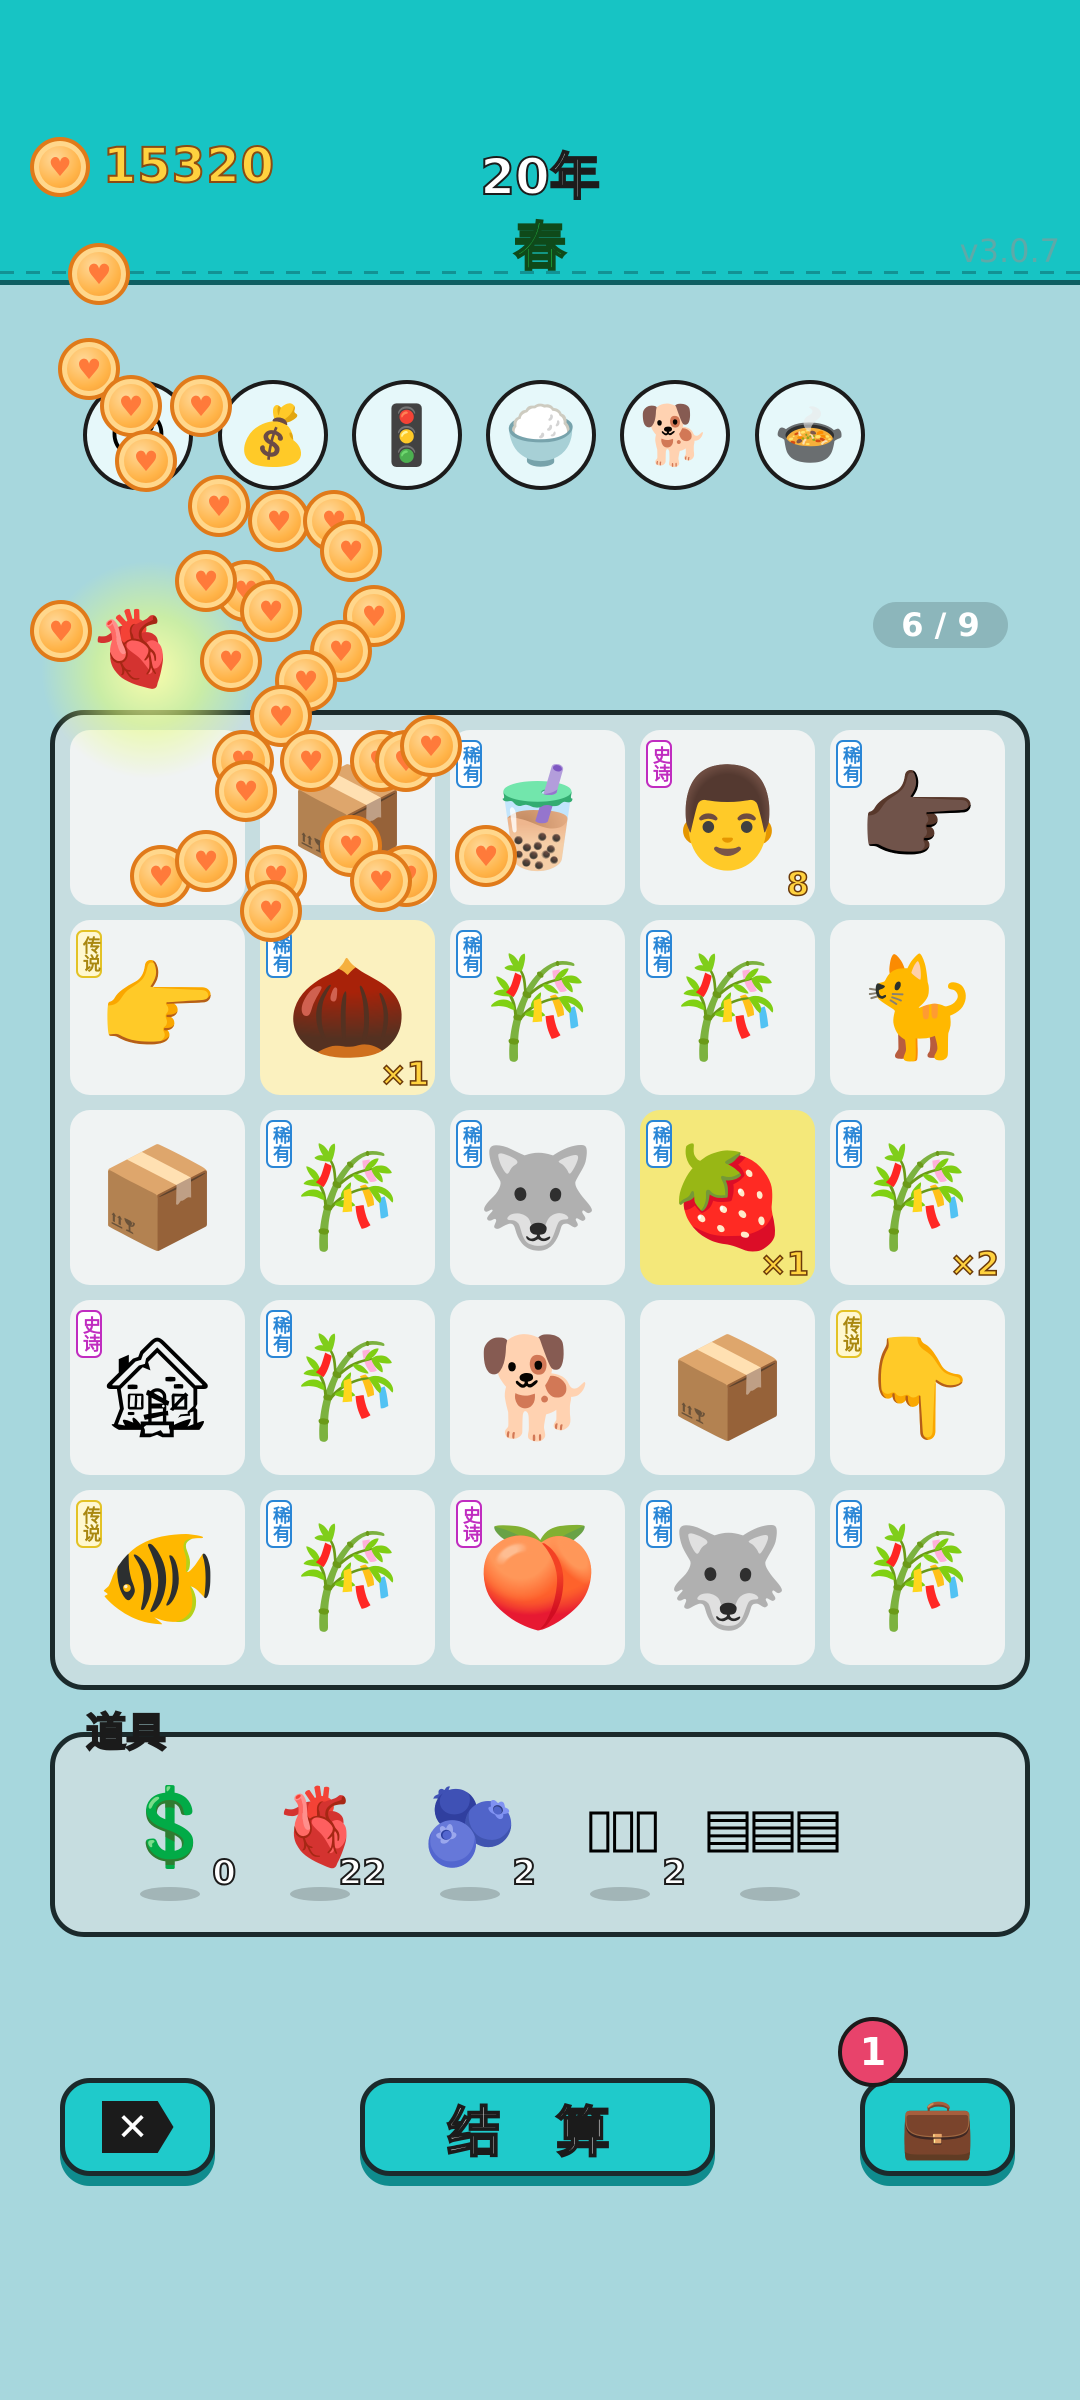 This screenshot has width=1080, height=2400. I want to click on board-cell-yellow-pointing-hand: 👇 传说, so click(917, 1387).